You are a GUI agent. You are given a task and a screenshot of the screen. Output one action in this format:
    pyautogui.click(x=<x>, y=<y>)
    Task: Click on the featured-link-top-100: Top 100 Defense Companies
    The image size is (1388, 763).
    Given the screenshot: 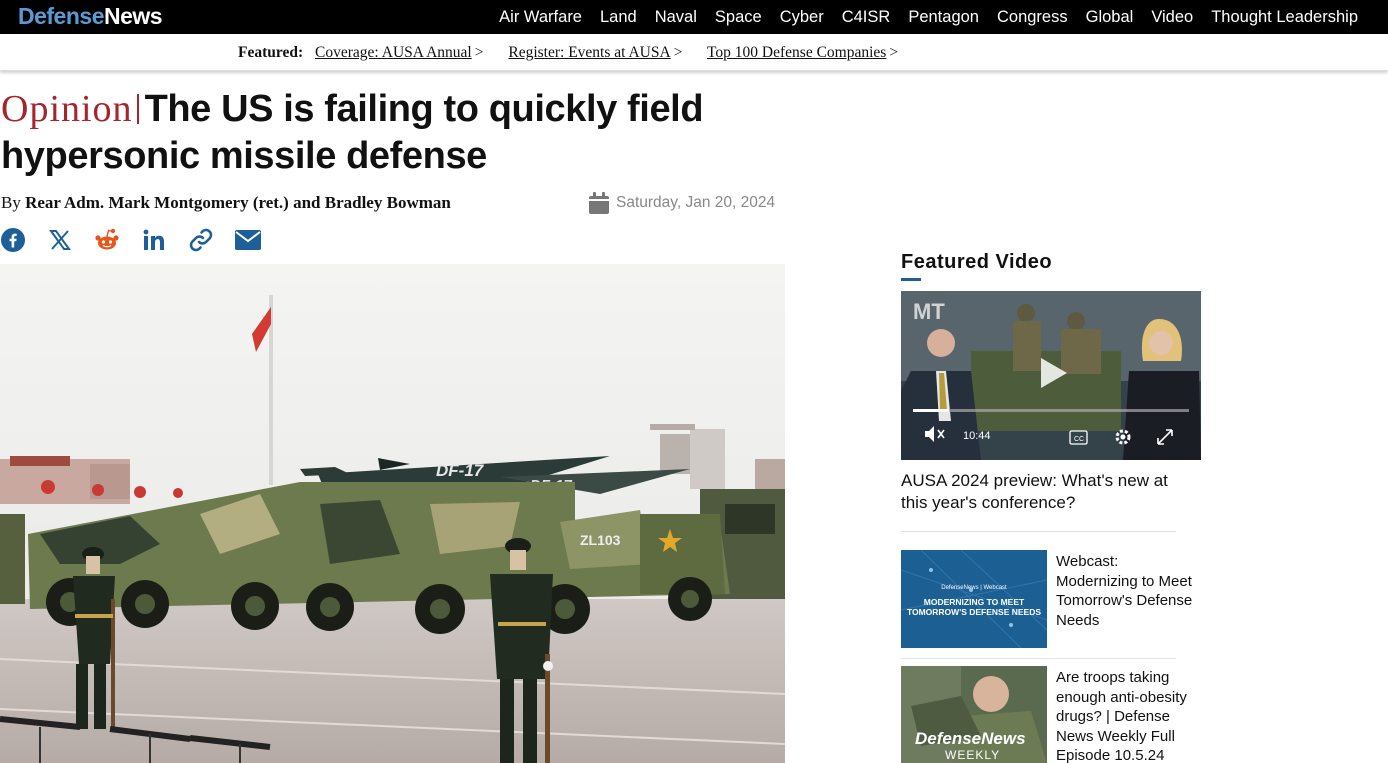 What is the action you would take?
    pyautogui.click(x=796, y=52)
    